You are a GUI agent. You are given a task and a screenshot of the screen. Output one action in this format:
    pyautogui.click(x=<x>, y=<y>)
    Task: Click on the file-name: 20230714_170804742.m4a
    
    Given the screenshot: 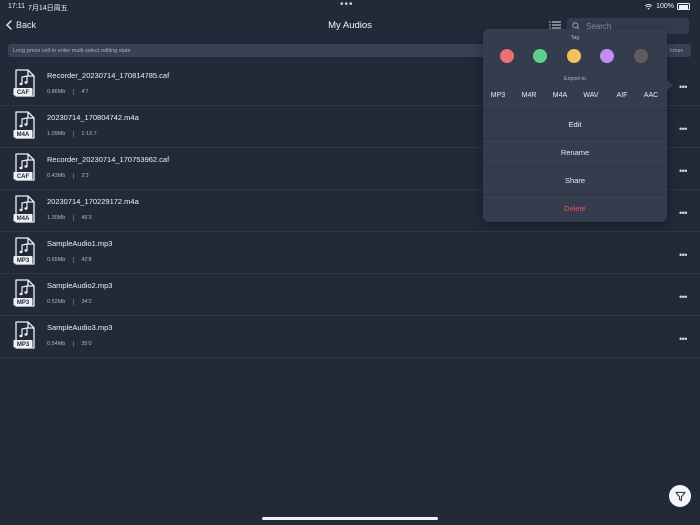 What is the action you would take?
    pyautogui.click(x=93, y=117)
    